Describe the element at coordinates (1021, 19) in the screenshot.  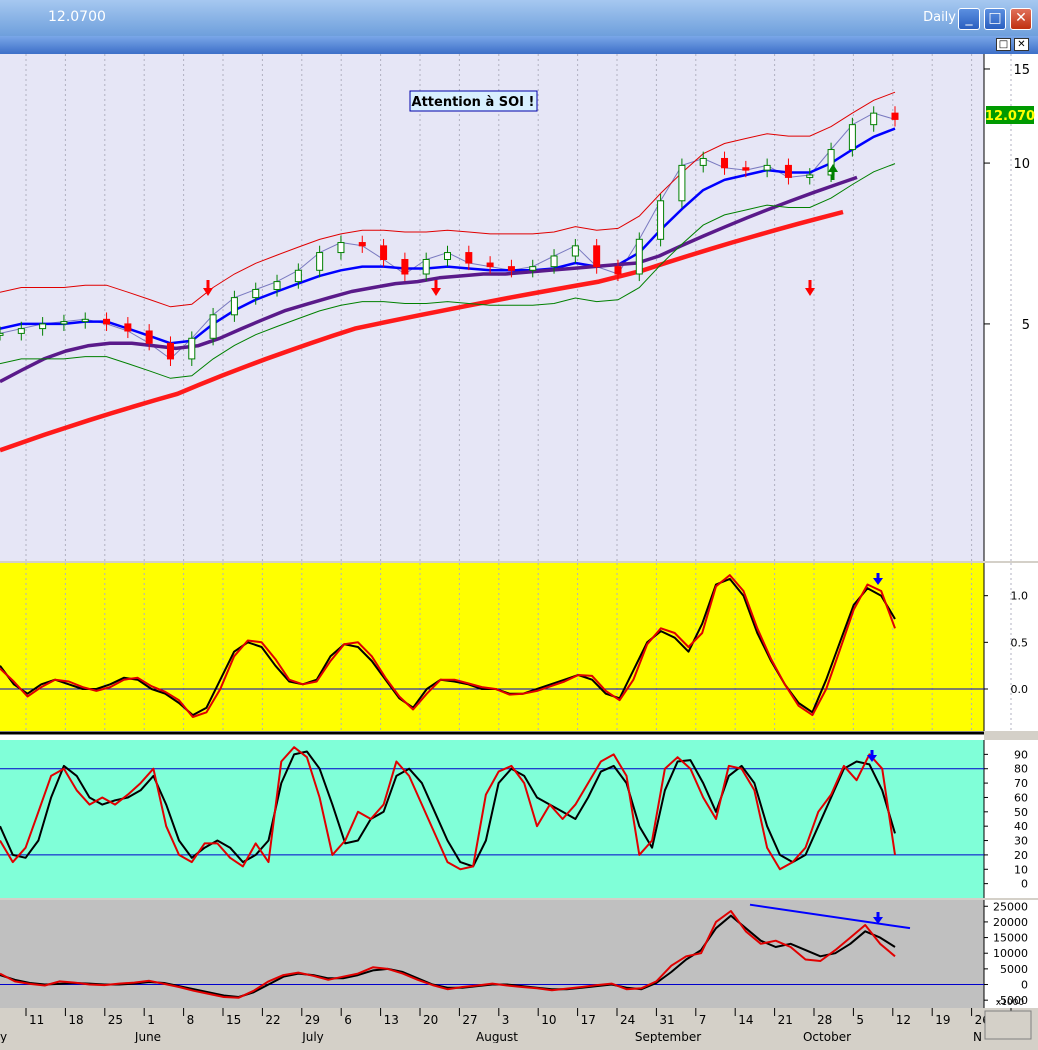
I see `close-button: ✕` at that location.